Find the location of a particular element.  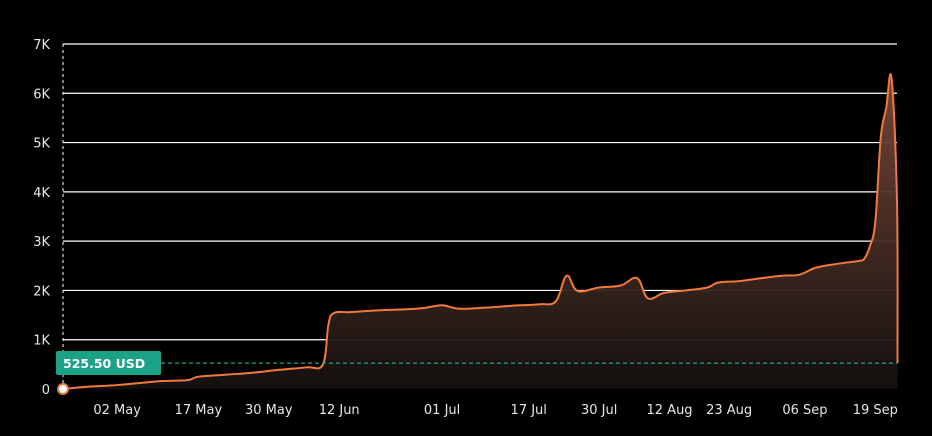

x-tick-label: 02 May is located at coordinates (117, 410).